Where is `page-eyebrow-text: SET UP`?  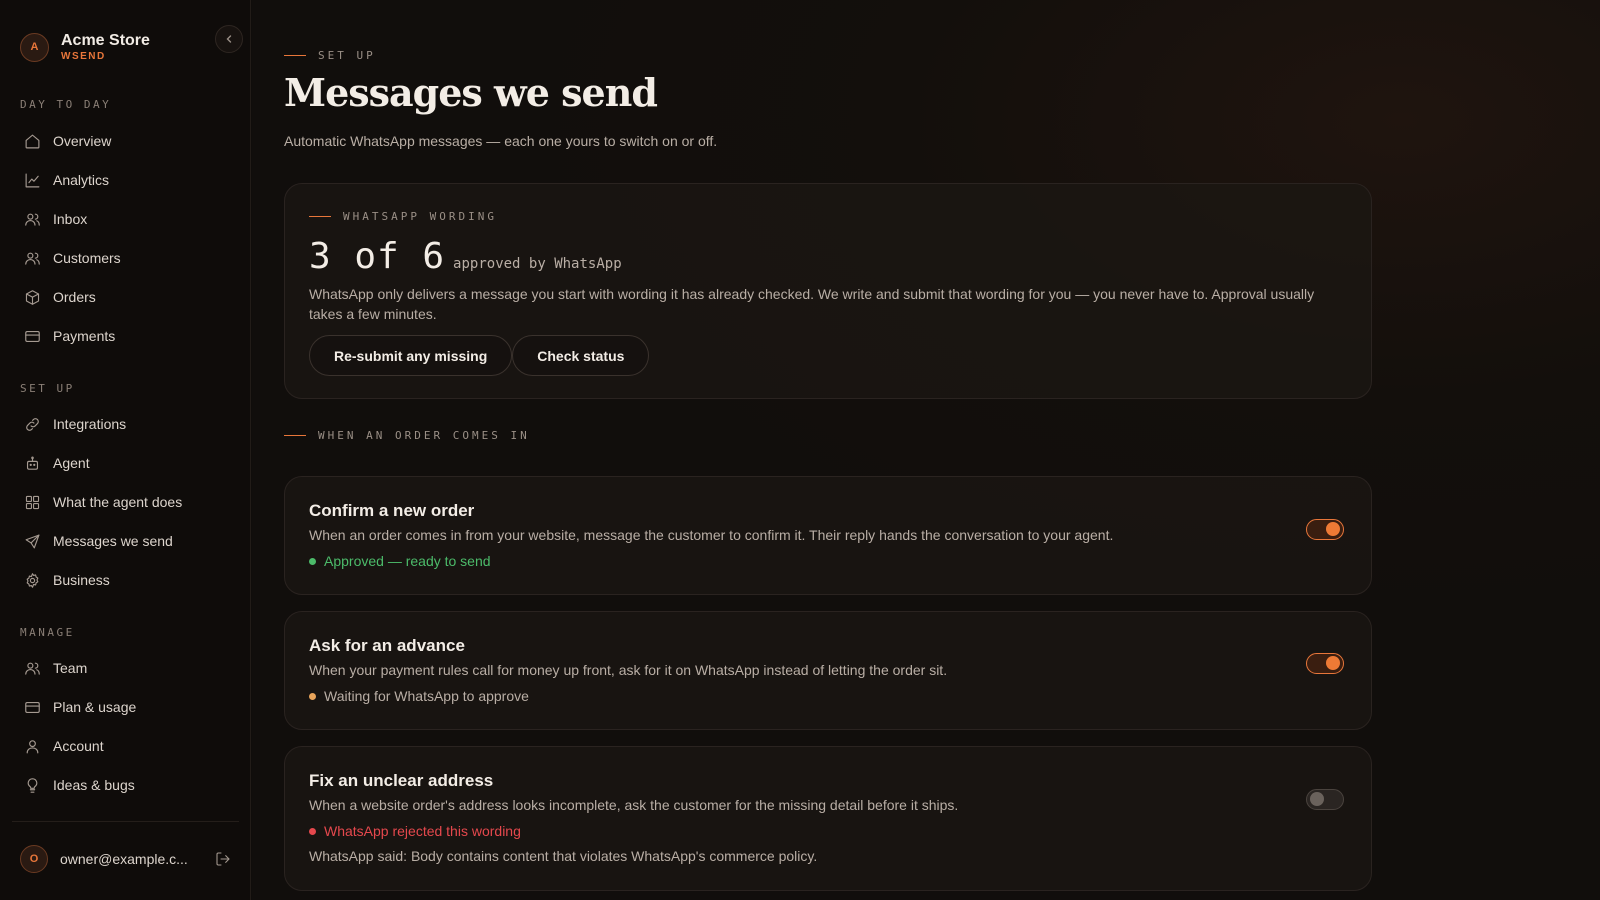
page-eyebrow-text: SET UP is located at coordinates (347, 55).